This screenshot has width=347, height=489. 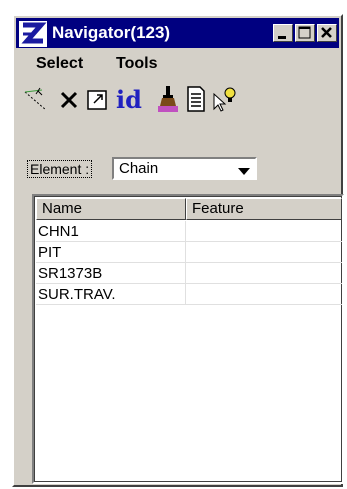 What do you see at coordinates (196, 99) in the screenshot?
I see `report-icon` at bounding box center [196, 99].